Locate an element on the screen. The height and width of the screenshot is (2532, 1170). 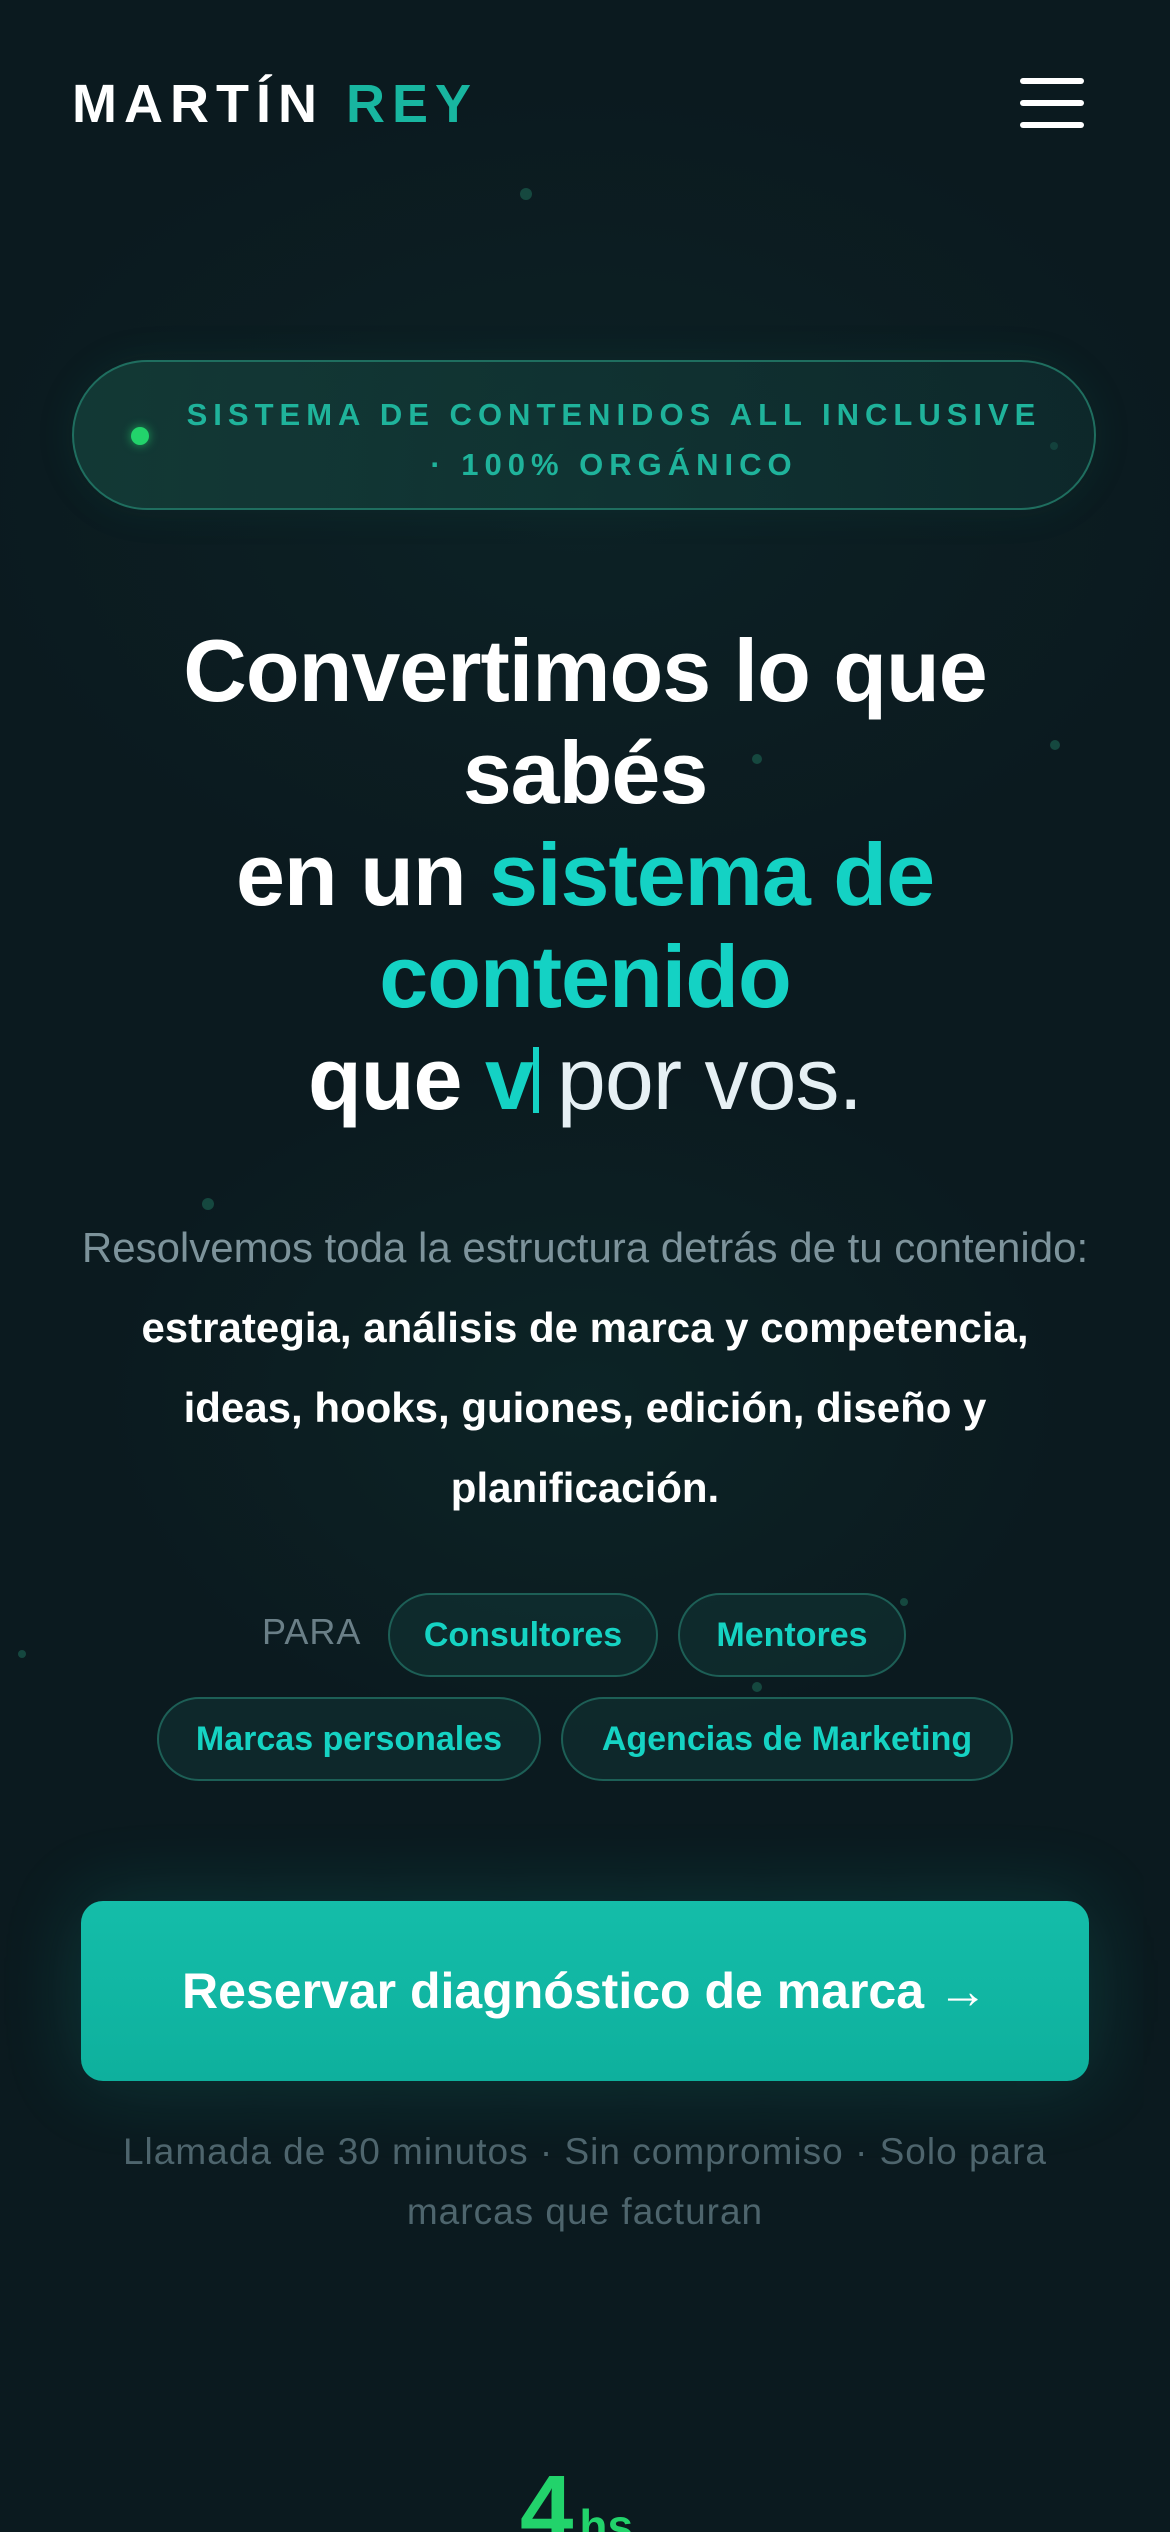
tag-mentores: Mentores is located at coordinates (792, 1635).